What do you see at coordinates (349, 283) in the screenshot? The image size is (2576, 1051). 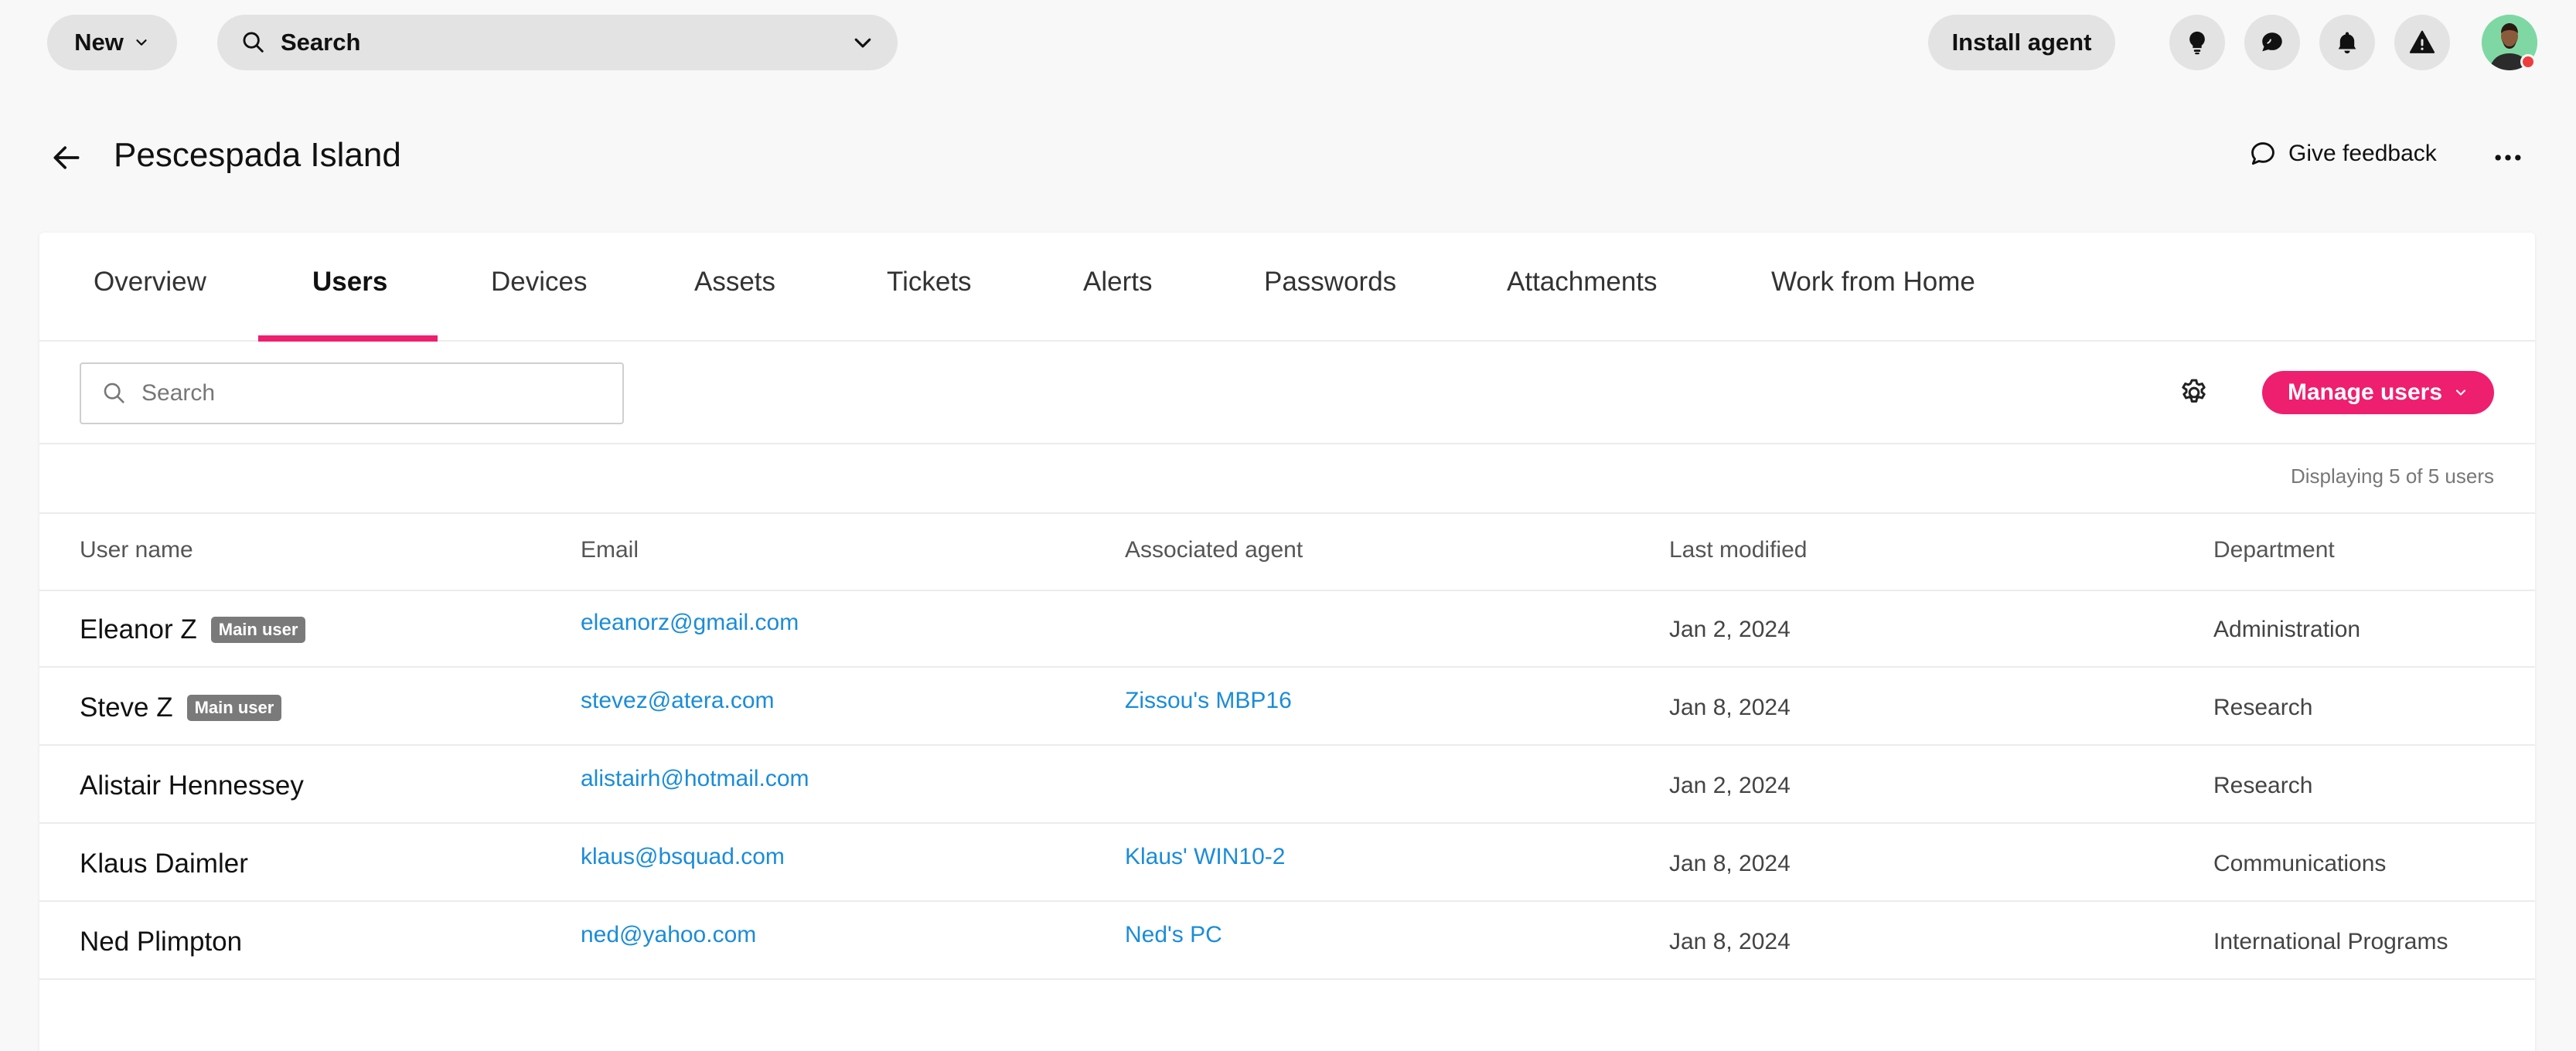 I see `tab-users: Users` at bounding box center [349, 283].